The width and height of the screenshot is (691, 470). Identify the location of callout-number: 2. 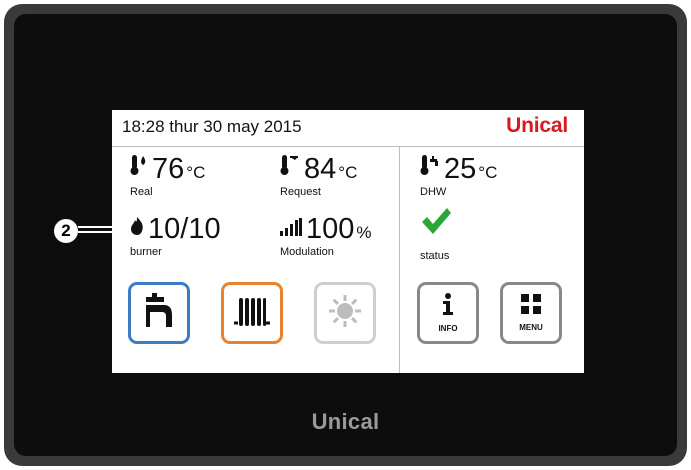
(66, 231).